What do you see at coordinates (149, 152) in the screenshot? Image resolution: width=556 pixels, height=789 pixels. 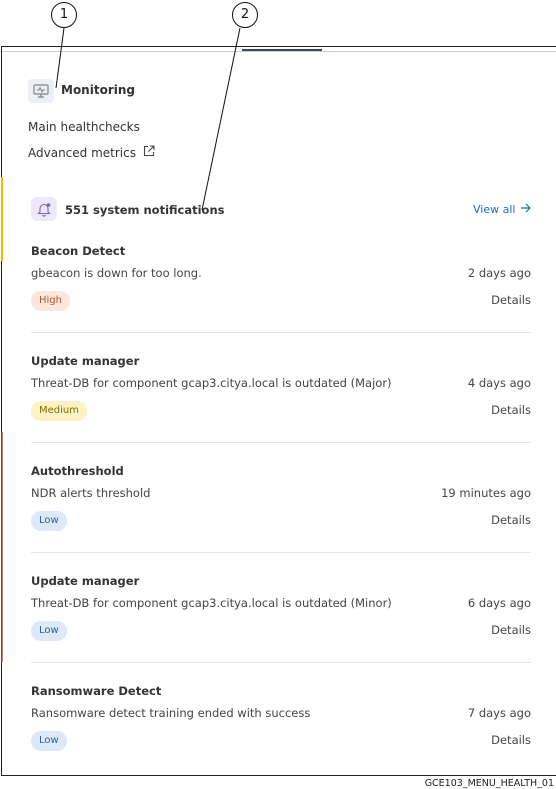 I see `external-link-icon` at bounding box center [149, 152].